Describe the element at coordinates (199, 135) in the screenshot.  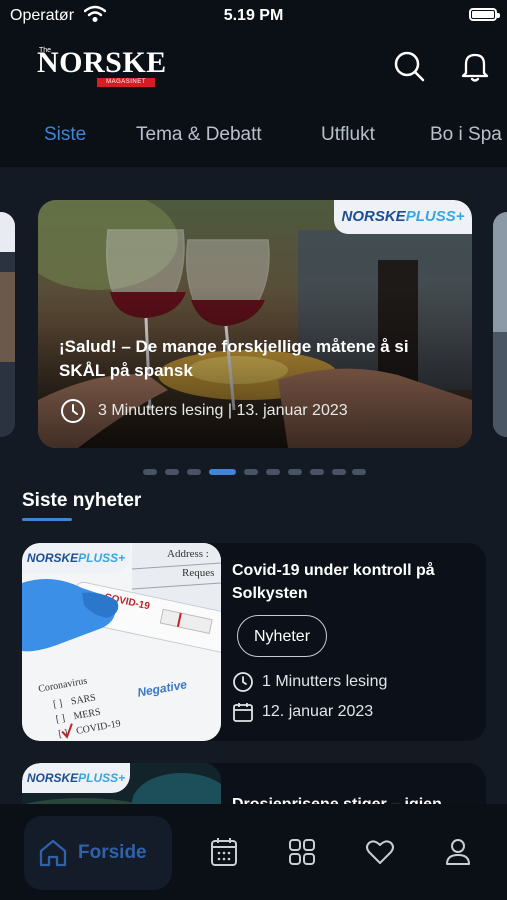
I see `tab-tema-debatt: Tema & Debatt` at that location.